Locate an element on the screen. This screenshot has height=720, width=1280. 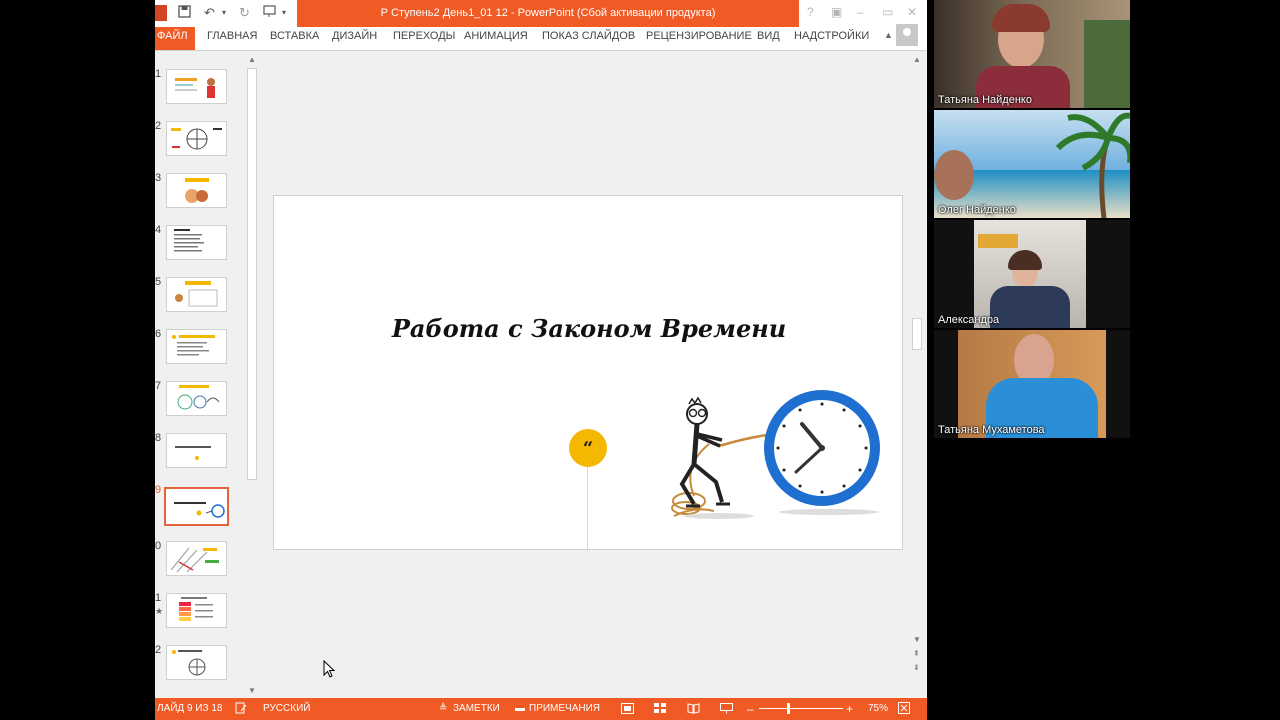
slide-number: 3 is located at coordinates (158, 178).